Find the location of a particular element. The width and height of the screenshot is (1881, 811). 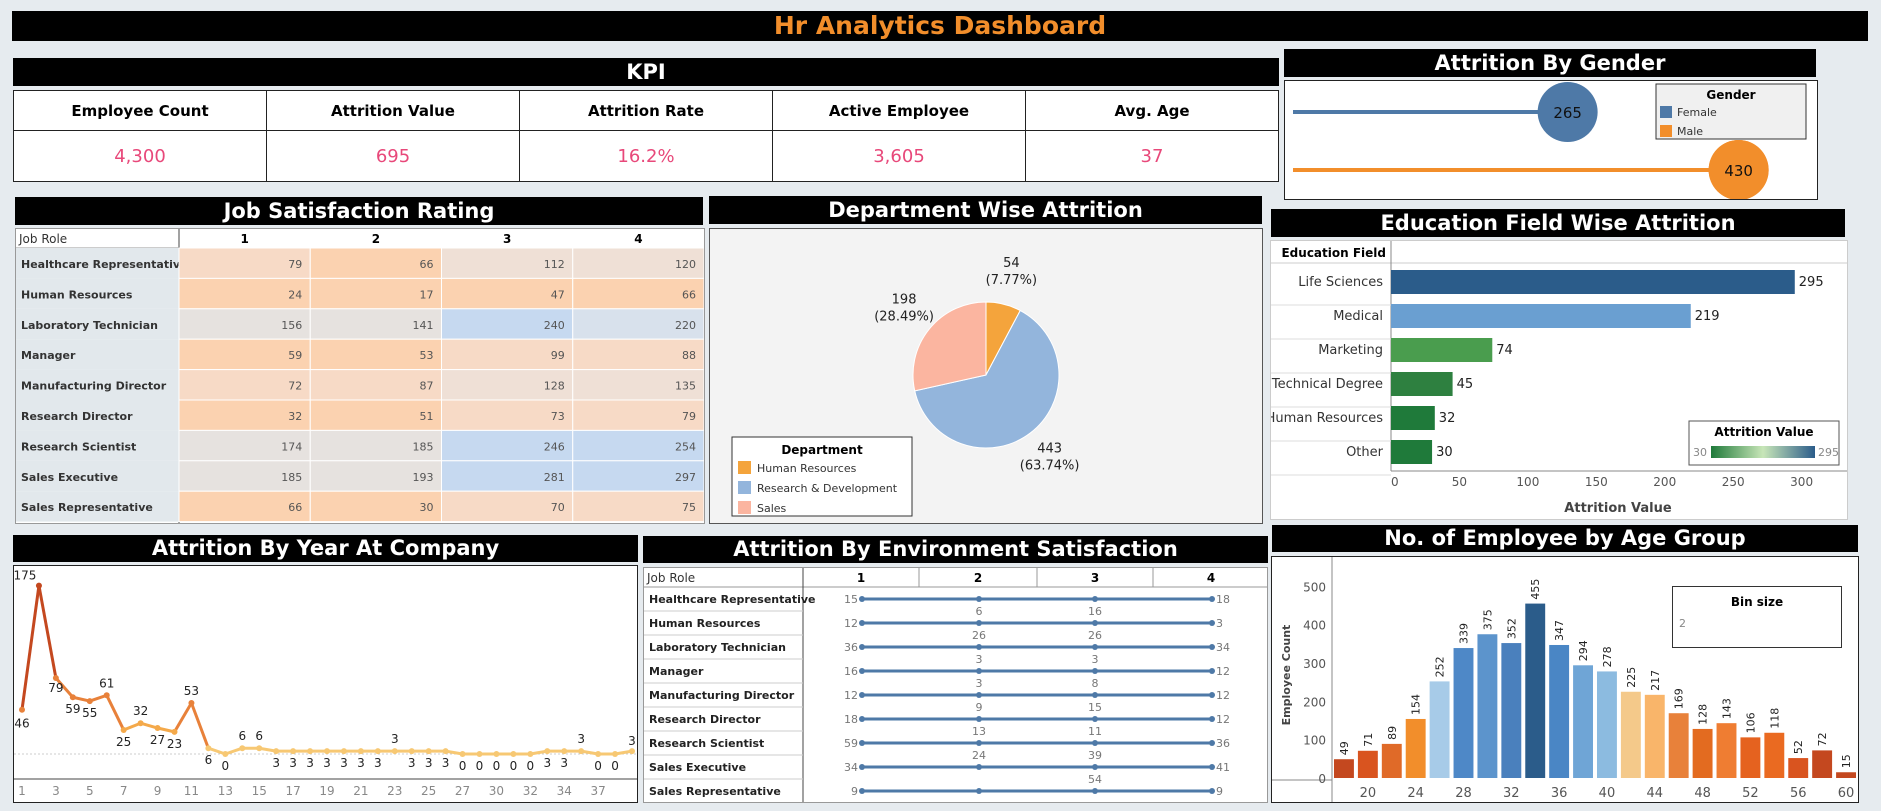

bin-size-value: 2 is located at coordinates (1760, 623).